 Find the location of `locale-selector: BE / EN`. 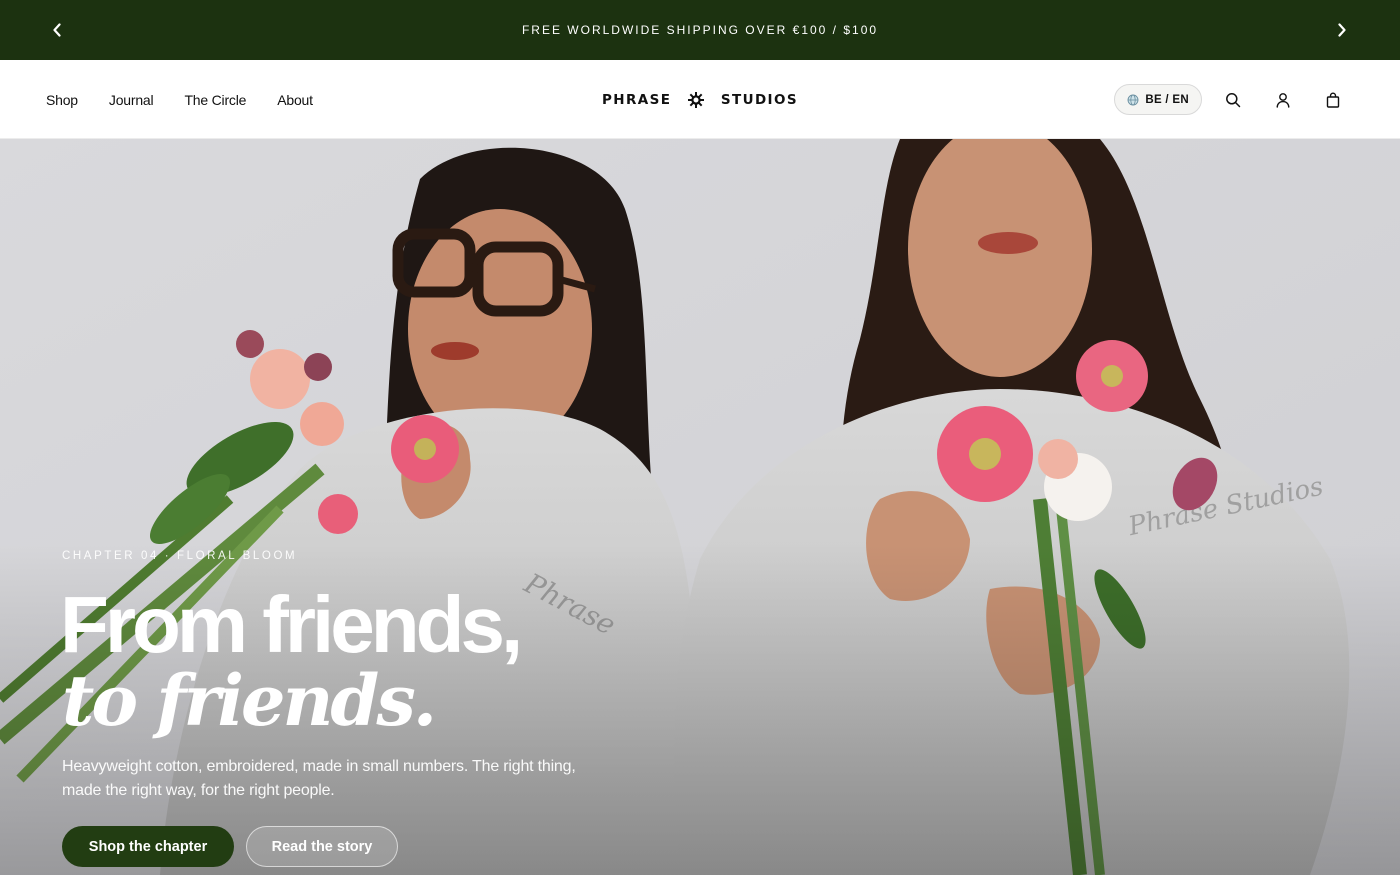

locale-selector: BE / EN is located at coordinates (1158, 99).